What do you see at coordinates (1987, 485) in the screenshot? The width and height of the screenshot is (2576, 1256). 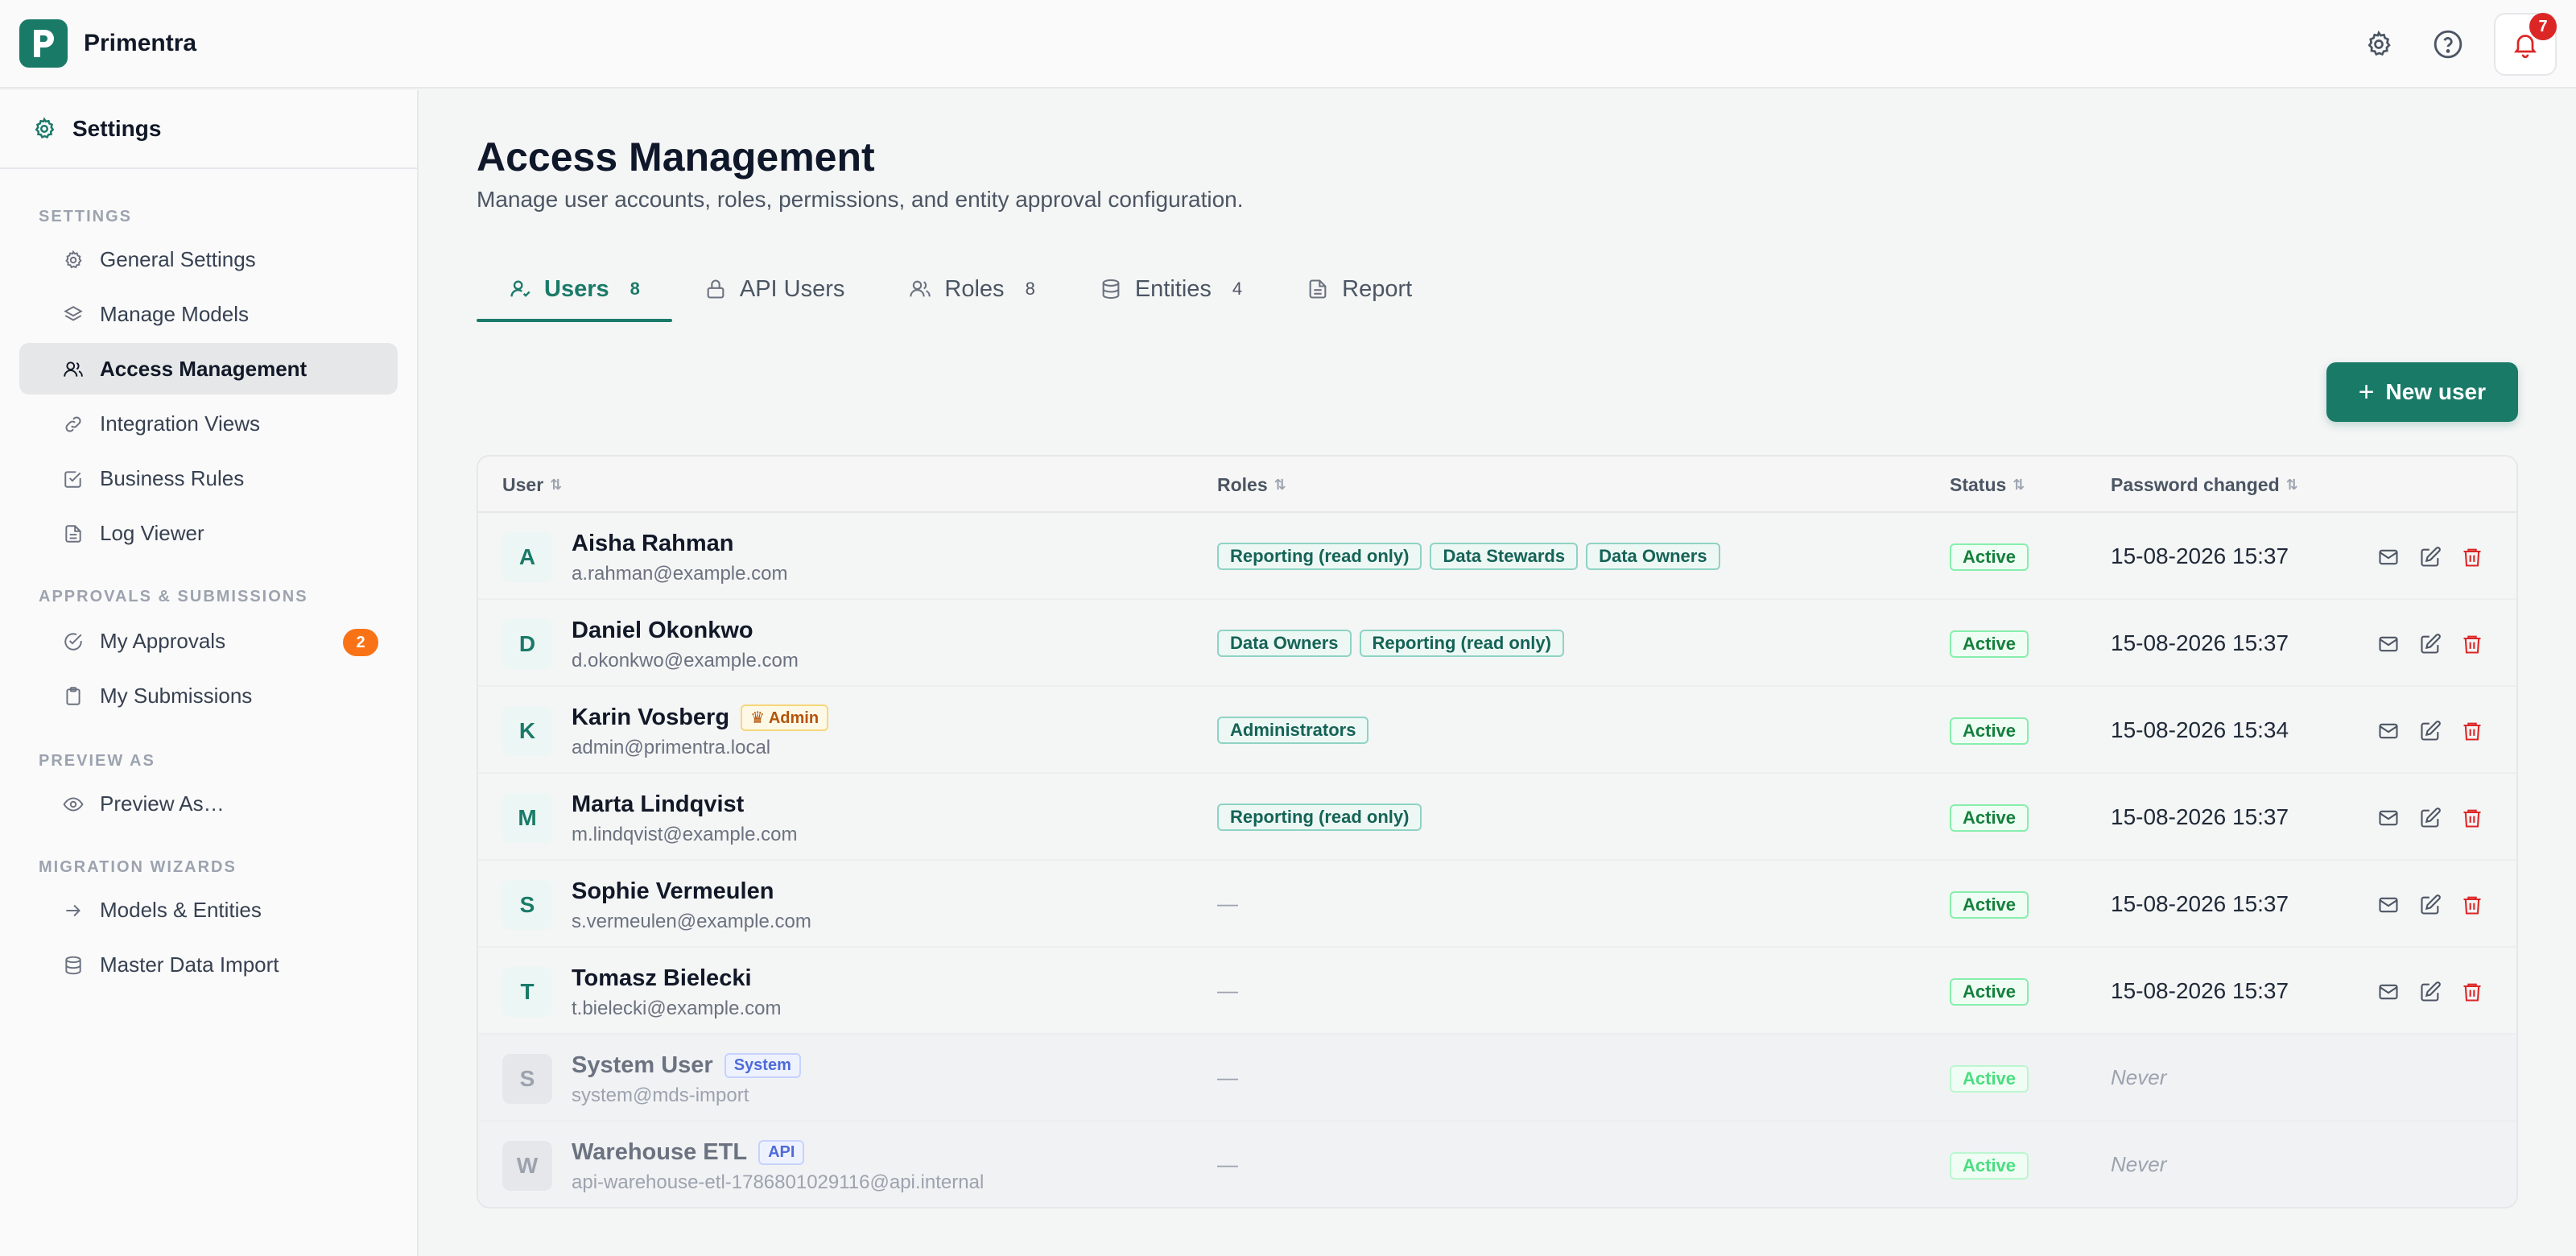 I see `column-header-status: Status ⇅` at bounding box center [1987, 485].